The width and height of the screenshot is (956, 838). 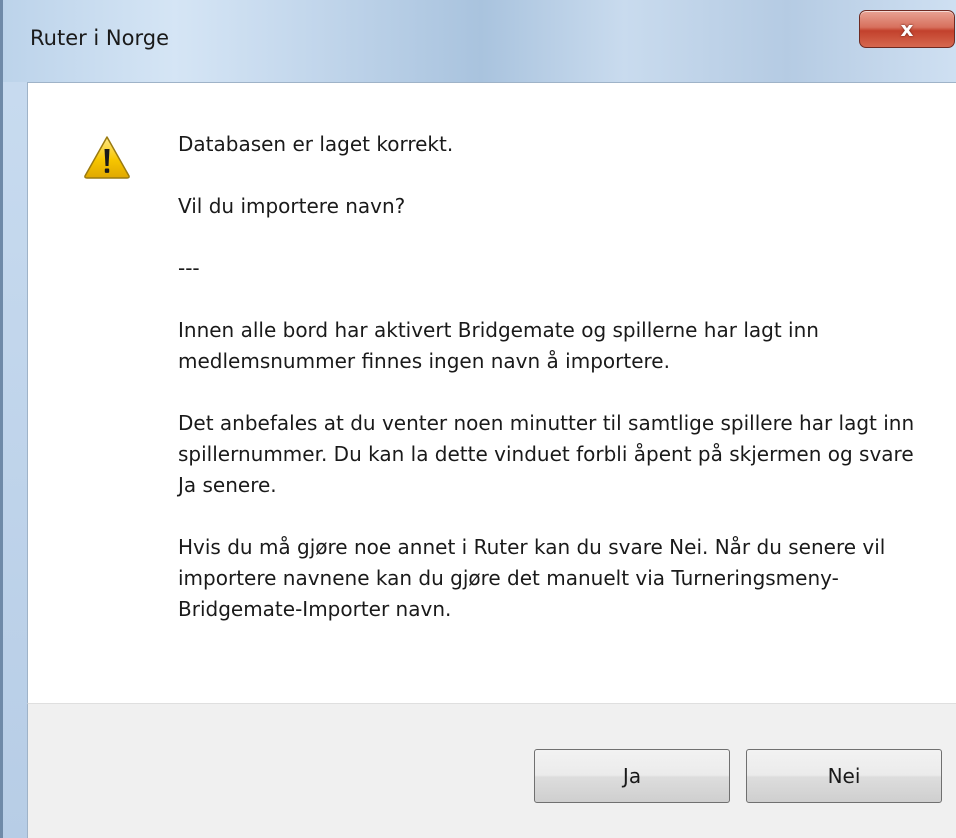 I want to click on close-icon: x, so click(x=907, y=29).